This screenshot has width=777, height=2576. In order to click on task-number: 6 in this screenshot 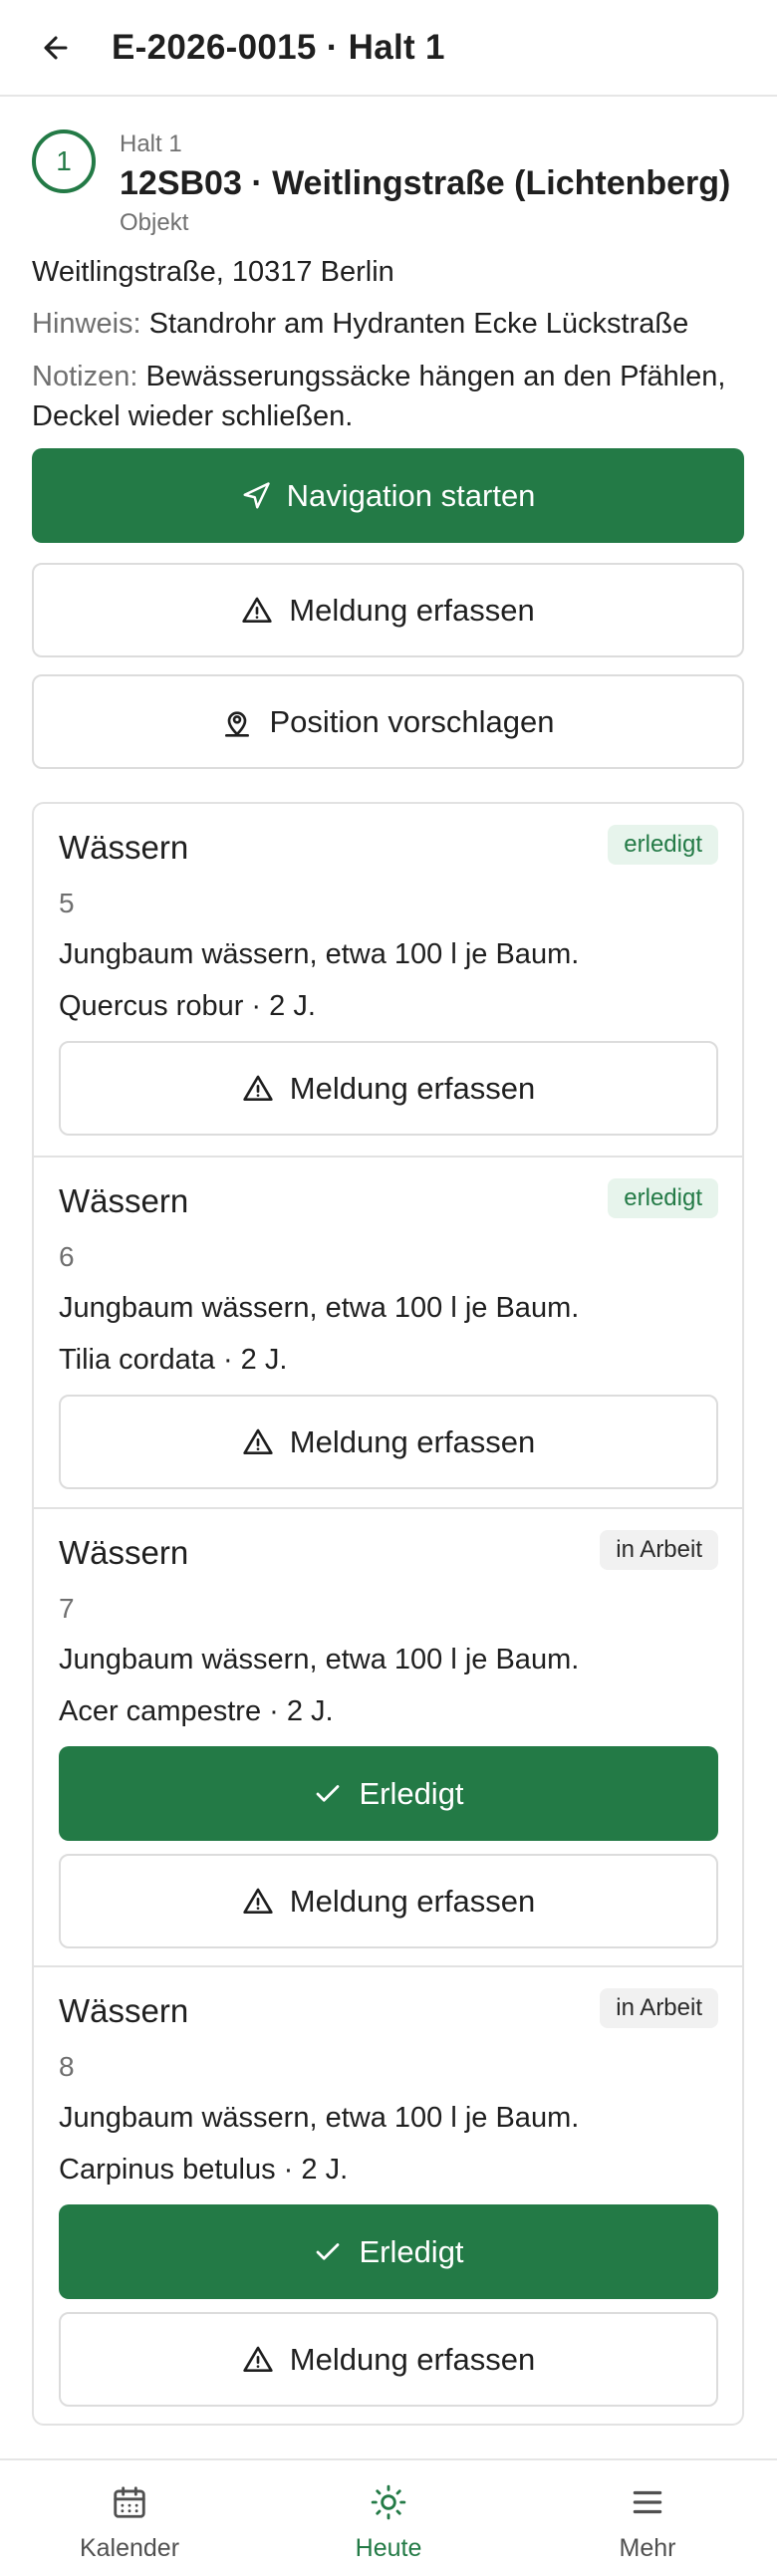, I will do `click(67, 1256)`.